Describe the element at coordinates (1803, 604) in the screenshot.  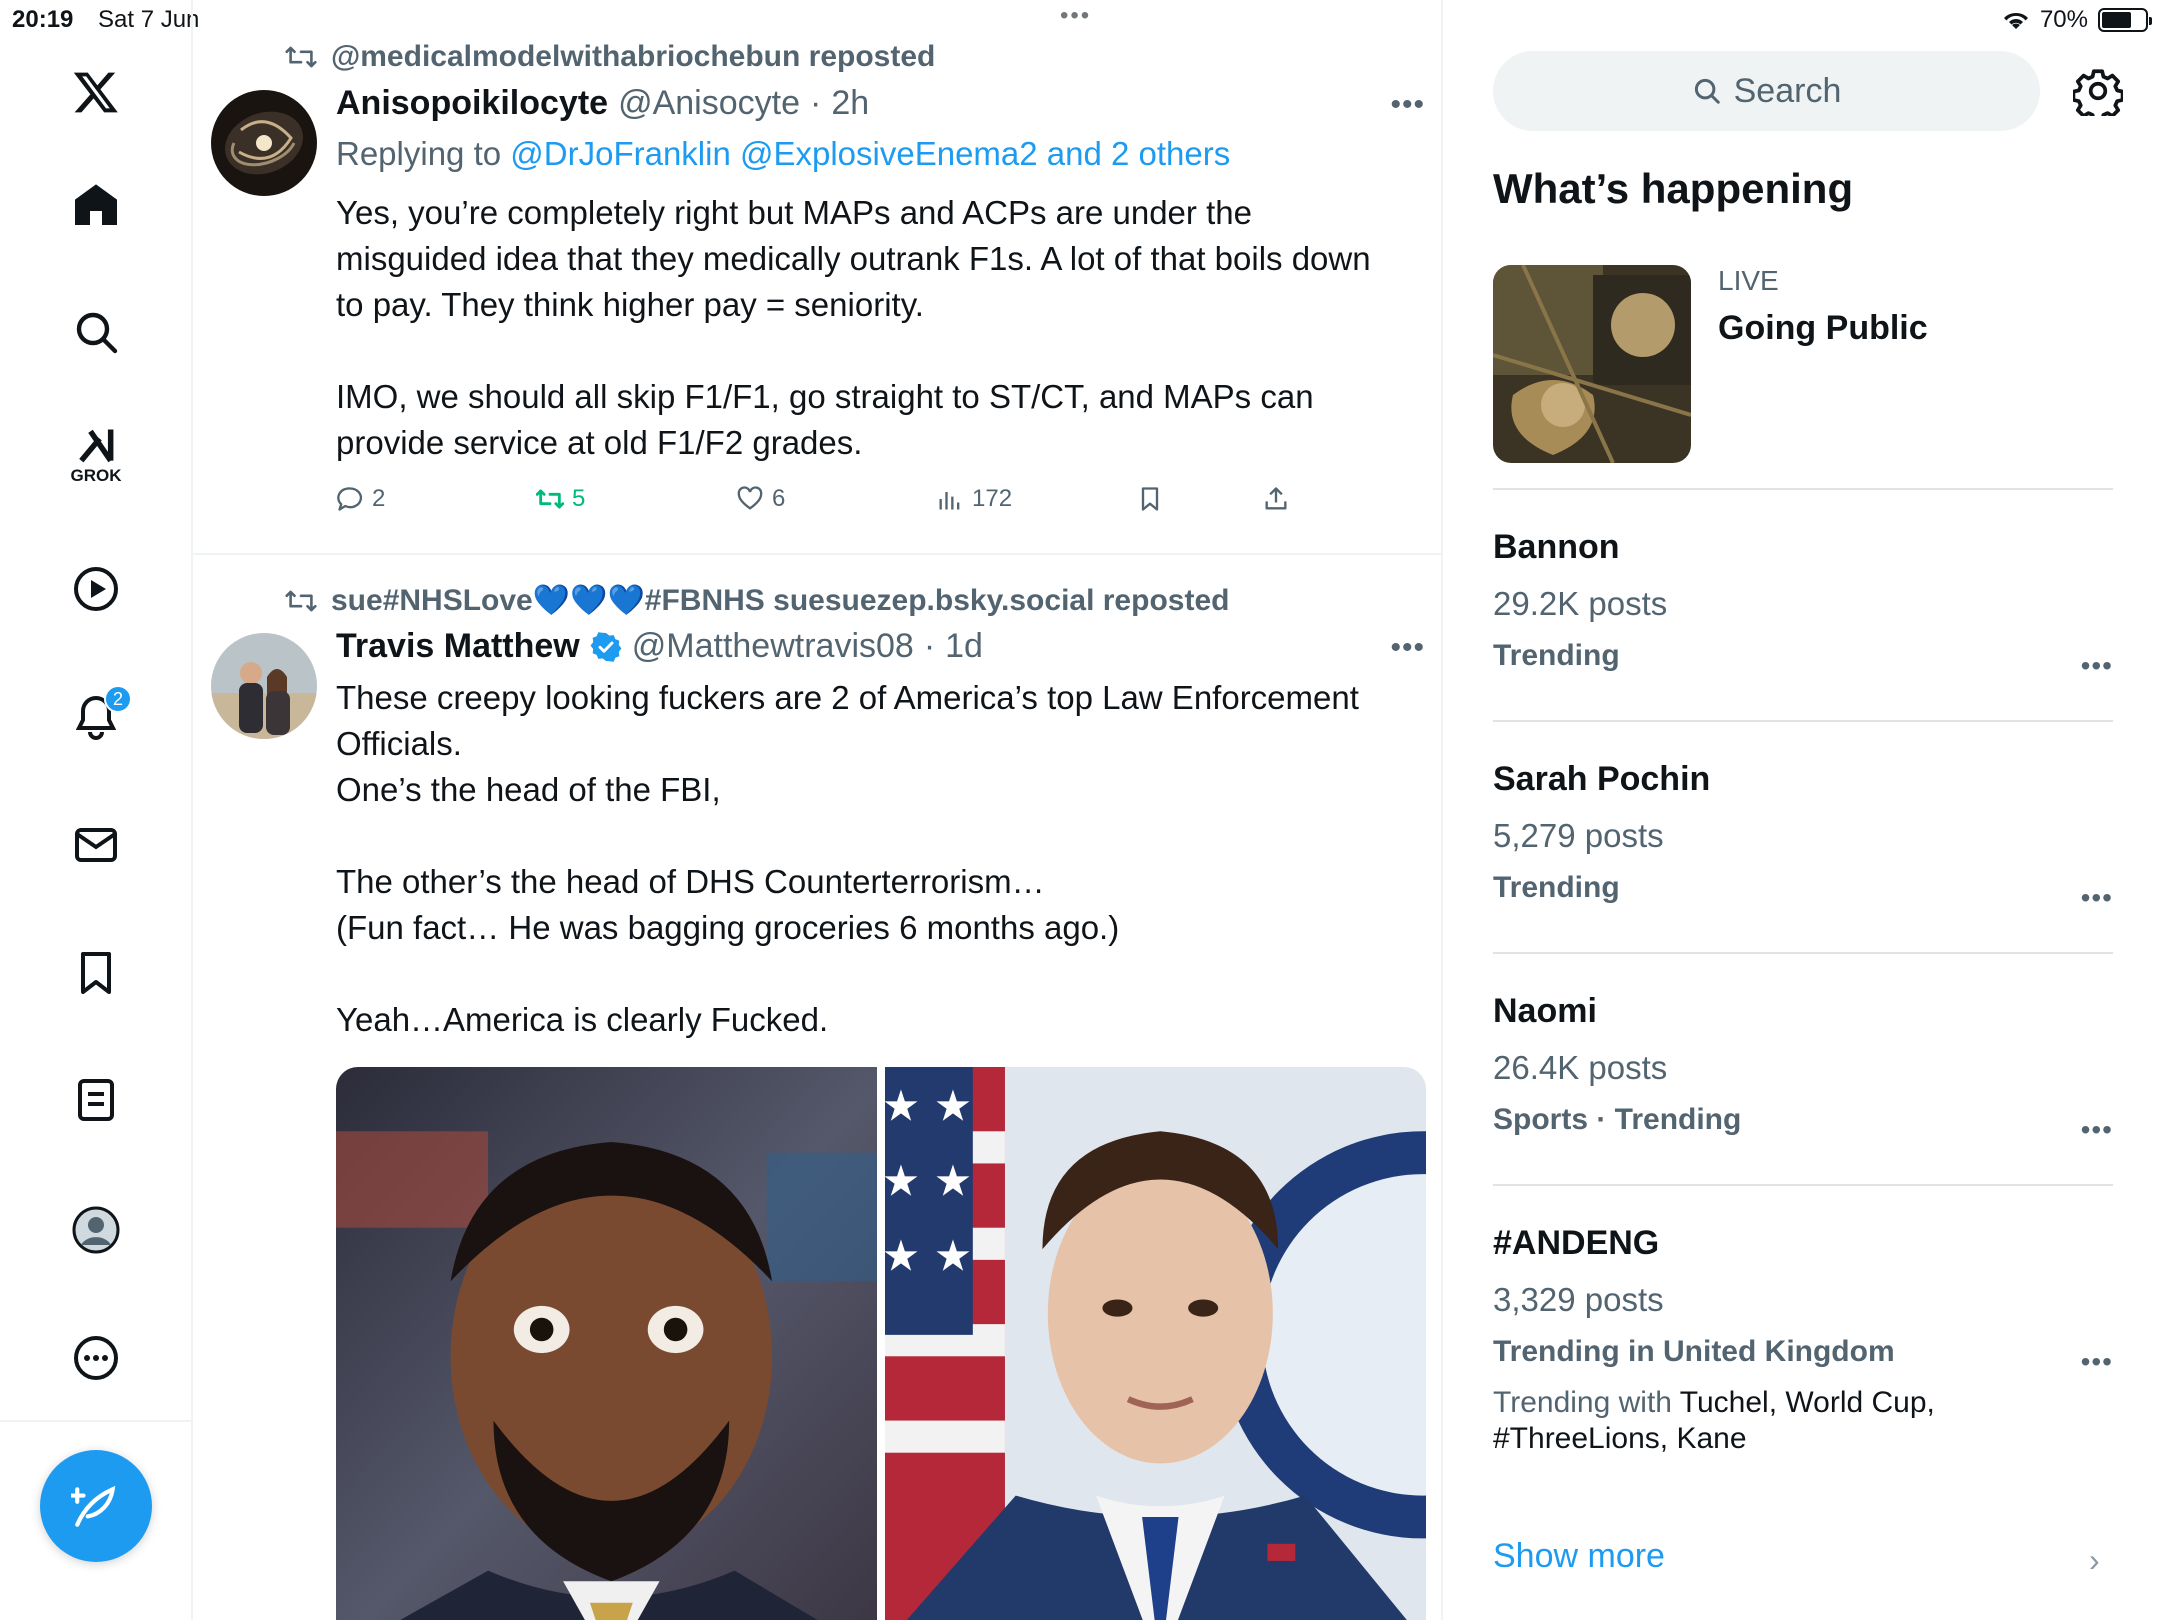
I see `trend-item: Bannon 29.2K posts Trending •••` at that location.